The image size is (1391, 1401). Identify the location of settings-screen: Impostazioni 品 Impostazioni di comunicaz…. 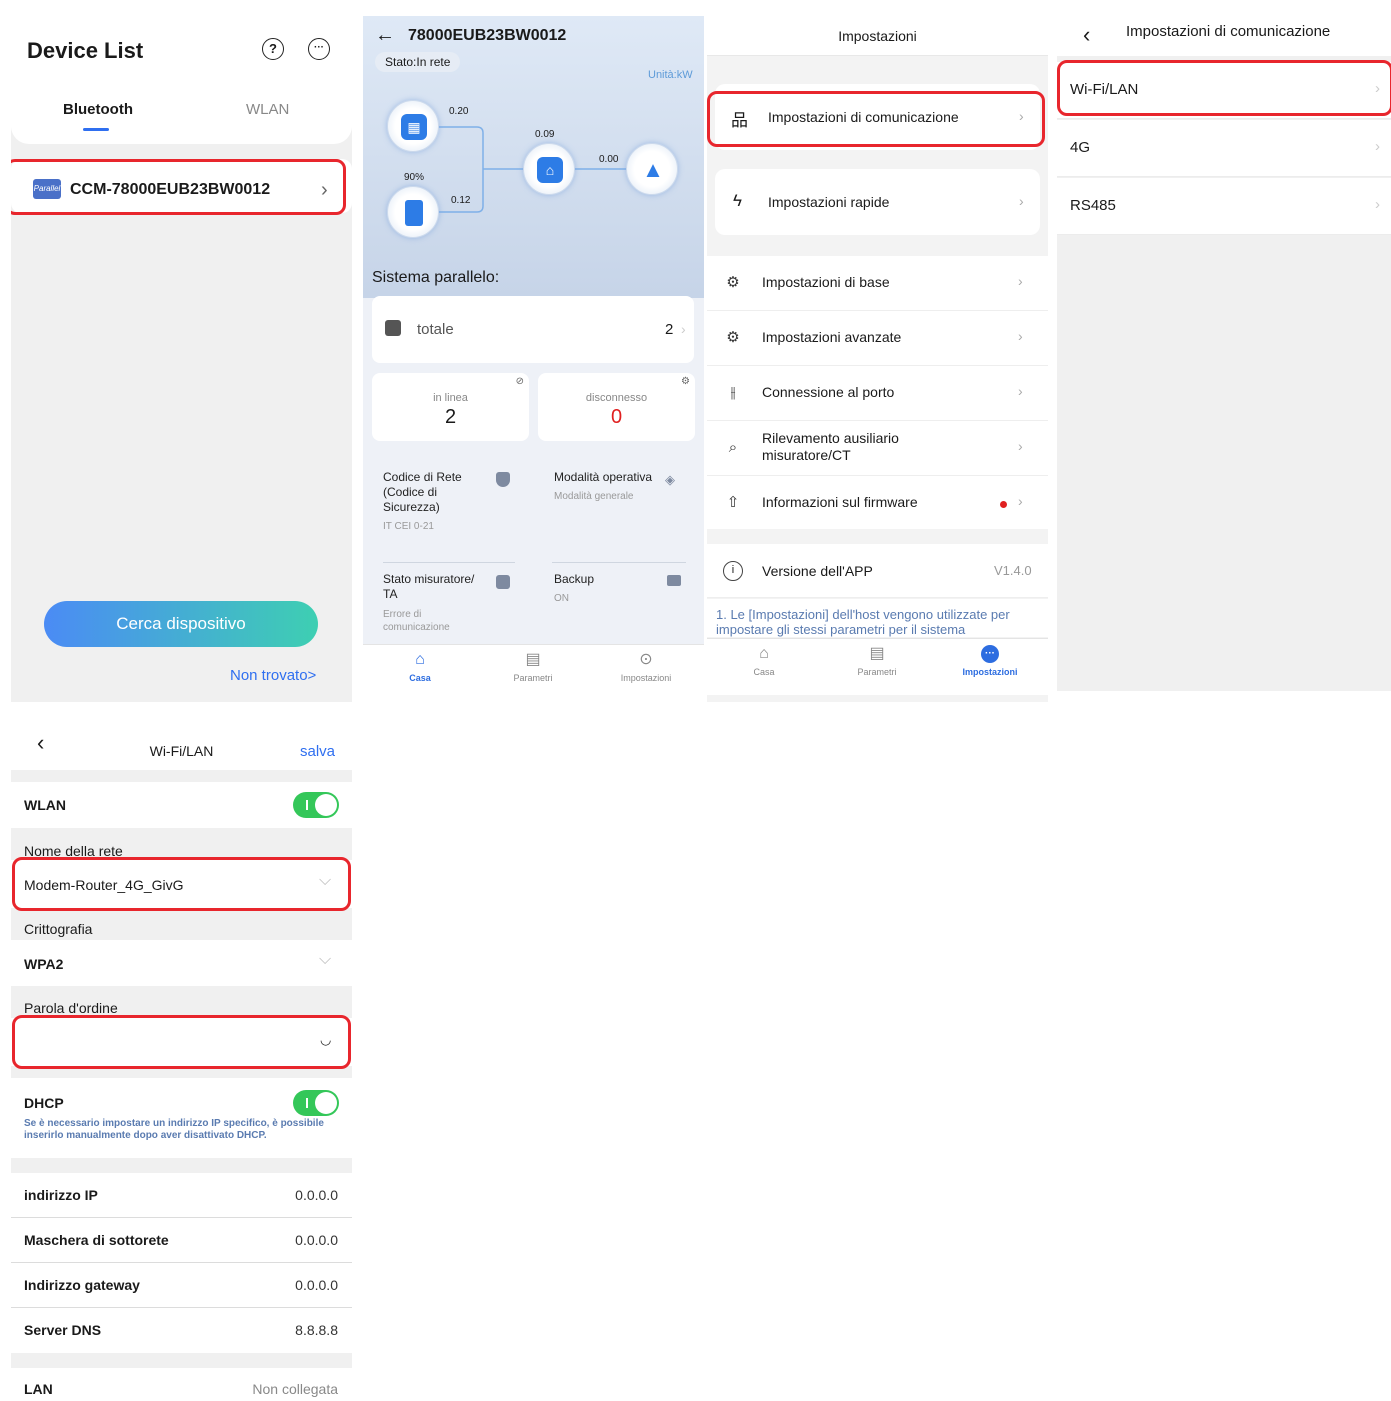
(877, 359).